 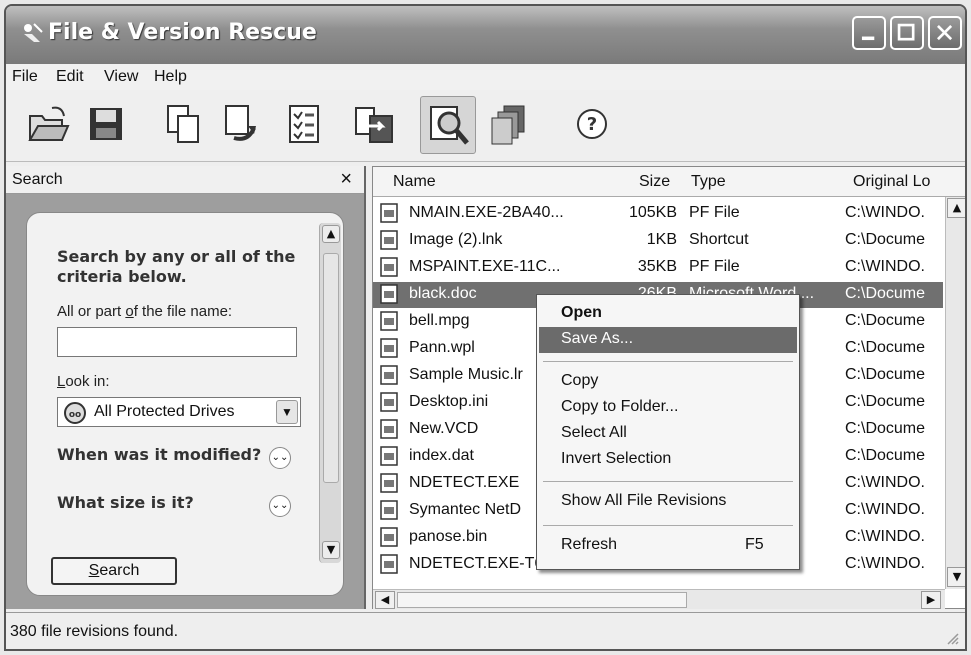 I want to click on open-button, so click(x=48, y=125).